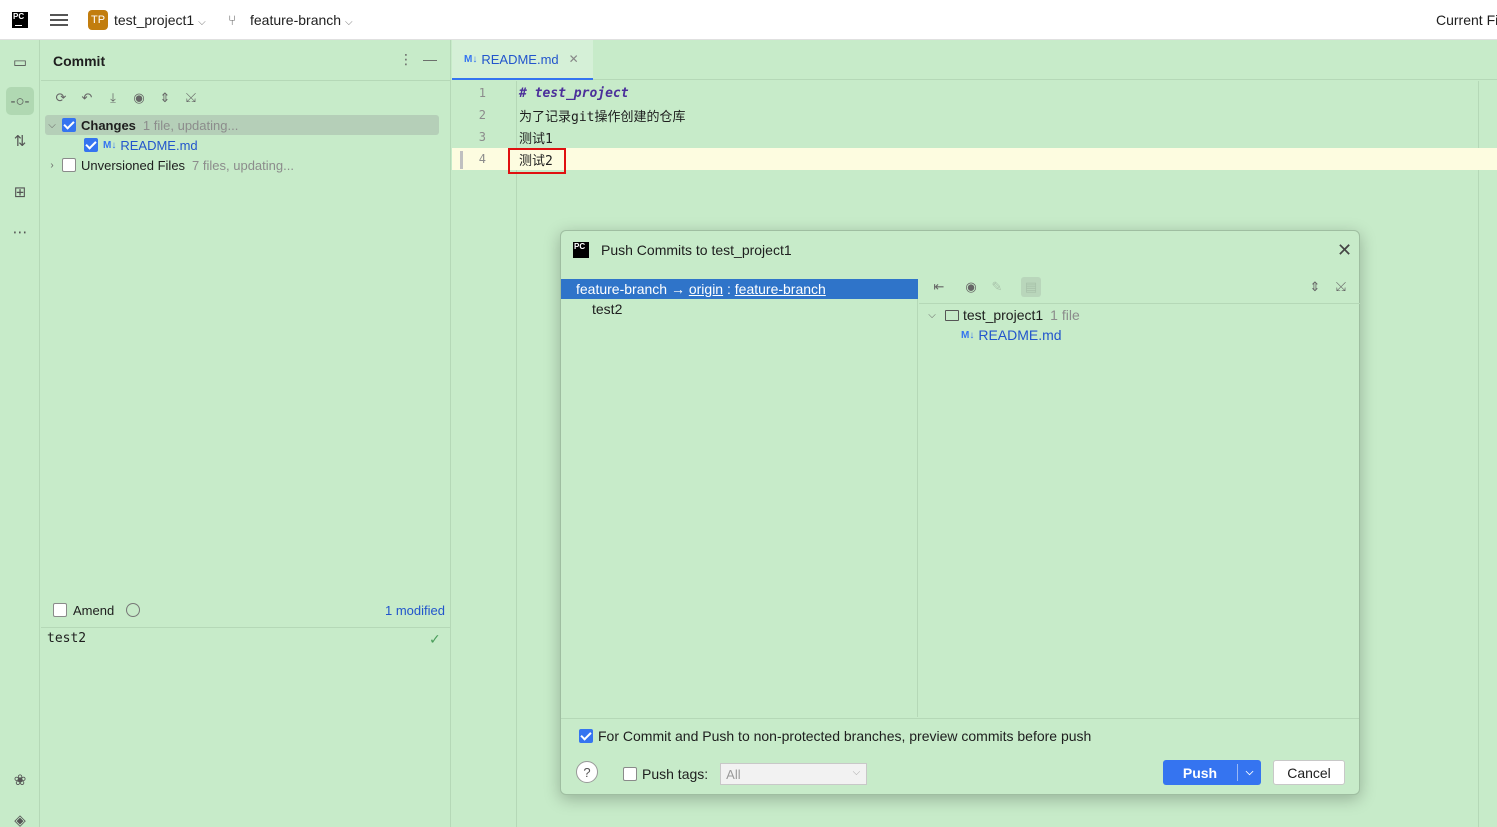 Image resolution: width=1497 pixels, height=827 pixels. I want to click on structure-icon: ⊞, so click(20, 192).